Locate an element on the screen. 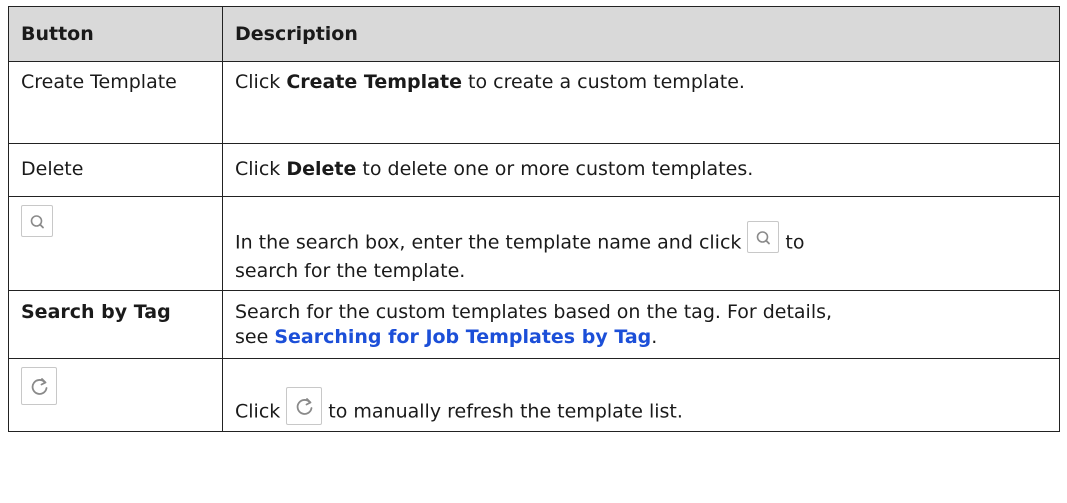 The width and height of the screenshot is (1067, 503). table-header-row: Button Description is located at coordinates (534, 34).